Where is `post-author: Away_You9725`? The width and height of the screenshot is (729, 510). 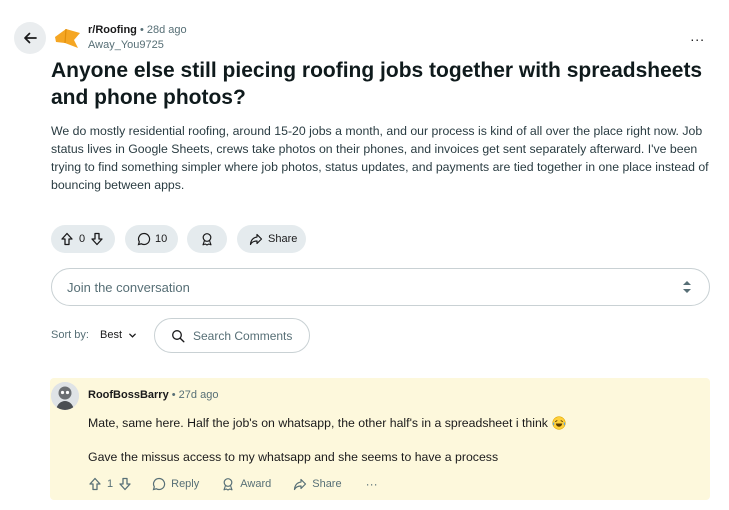
post-author: Away_You9725 is located at coordinates (126, 45).